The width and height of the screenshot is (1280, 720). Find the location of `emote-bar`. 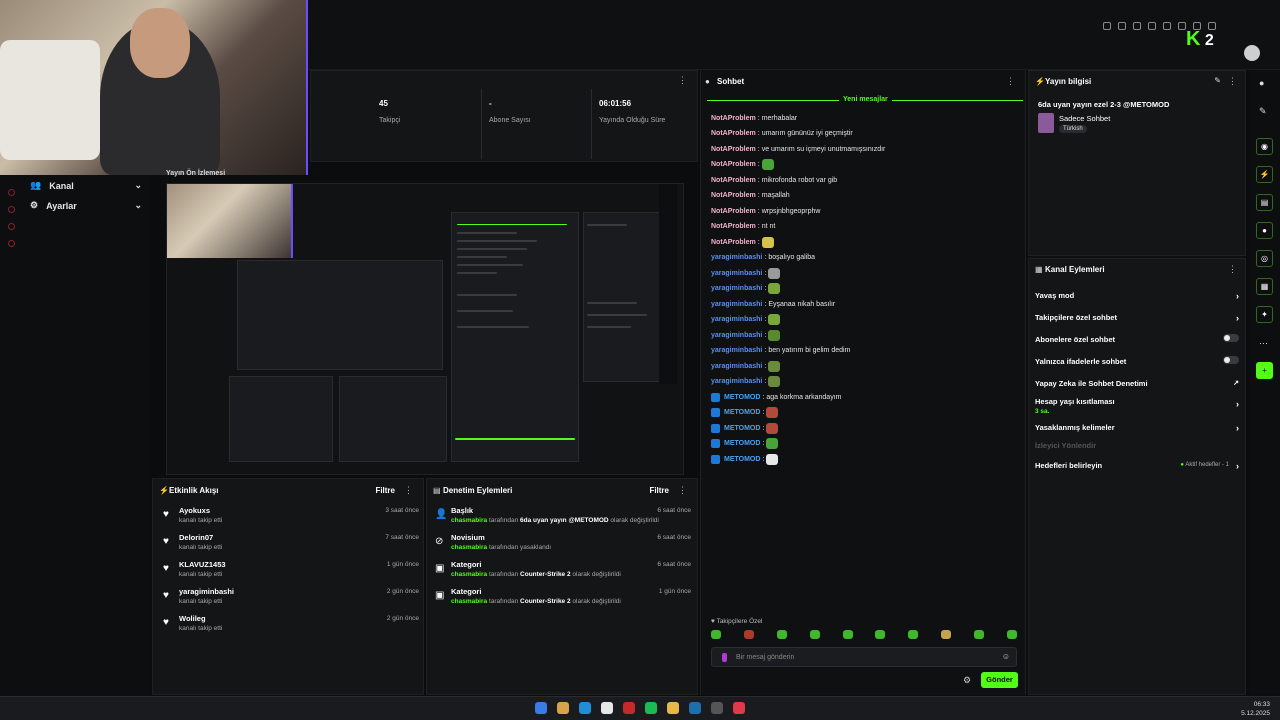

emote-bar is located at coordinates (864, 634).